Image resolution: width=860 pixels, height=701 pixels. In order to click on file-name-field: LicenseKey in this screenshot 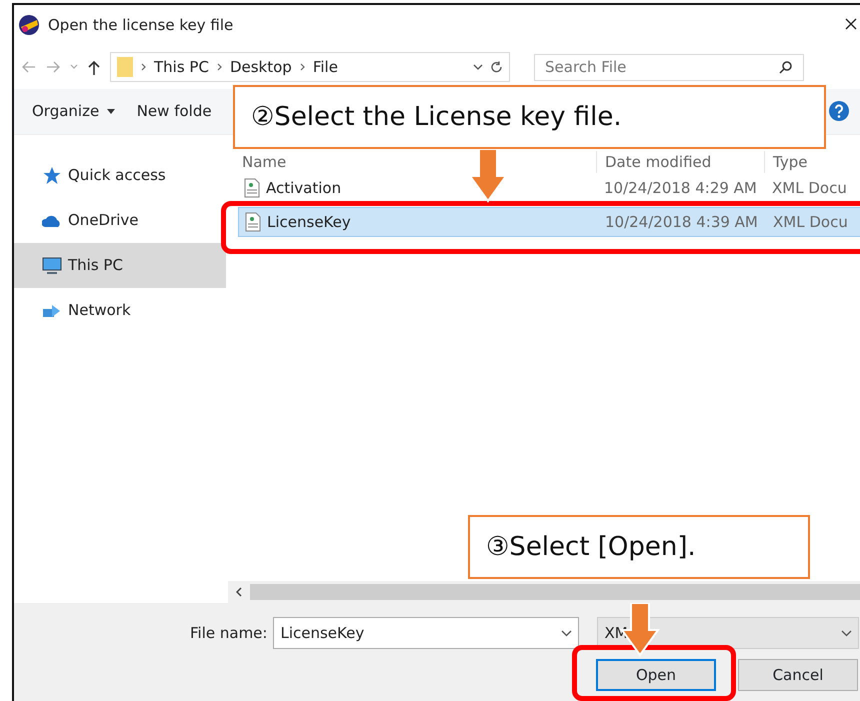, I will do `click(426, 633)`.